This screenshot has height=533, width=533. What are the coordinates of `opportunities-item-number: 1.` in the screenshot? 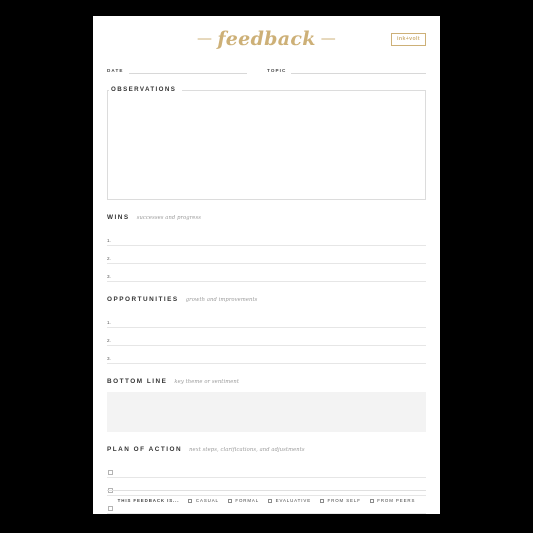 It's located at (109, 322).